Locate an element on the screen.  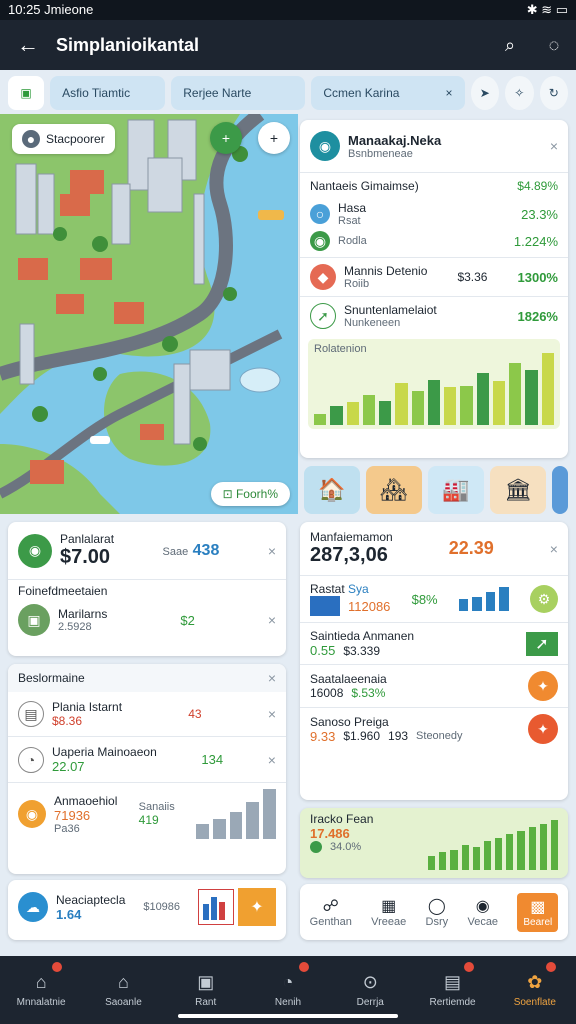
nav-item-1: ⌂ Mnnalatnie is located at coordinates (41, 990).